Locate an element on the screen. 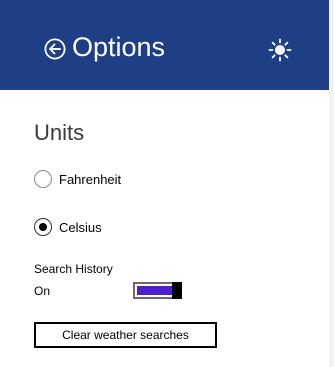 The height and width of the screenshot is (367, 334). search-history-state: On is located at coordinates (42, 291).